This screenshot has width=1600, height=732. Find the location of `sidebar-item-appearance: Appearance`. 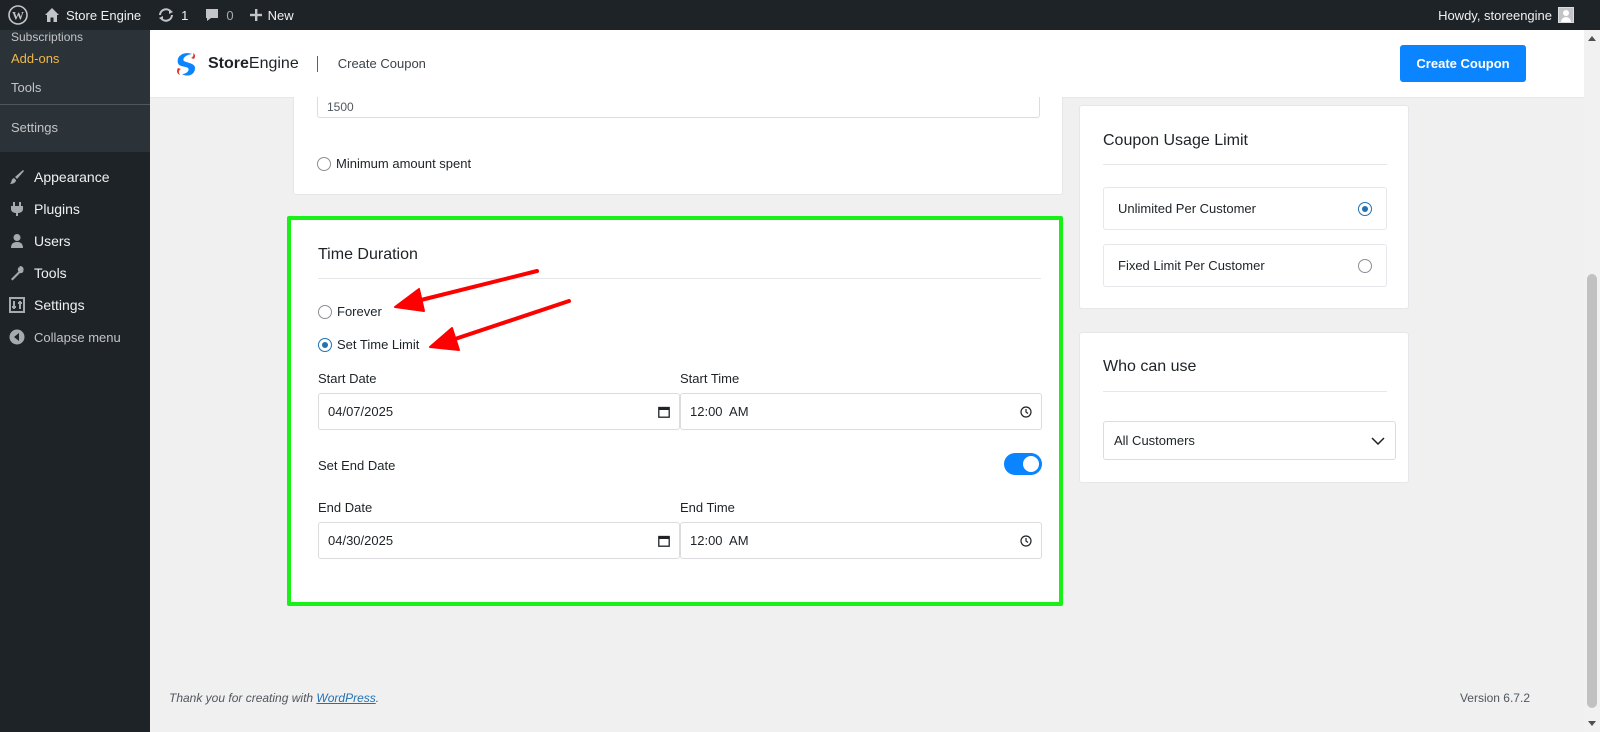

sidebar-item-appearance: Appearance is located at coordinates (75, 177).